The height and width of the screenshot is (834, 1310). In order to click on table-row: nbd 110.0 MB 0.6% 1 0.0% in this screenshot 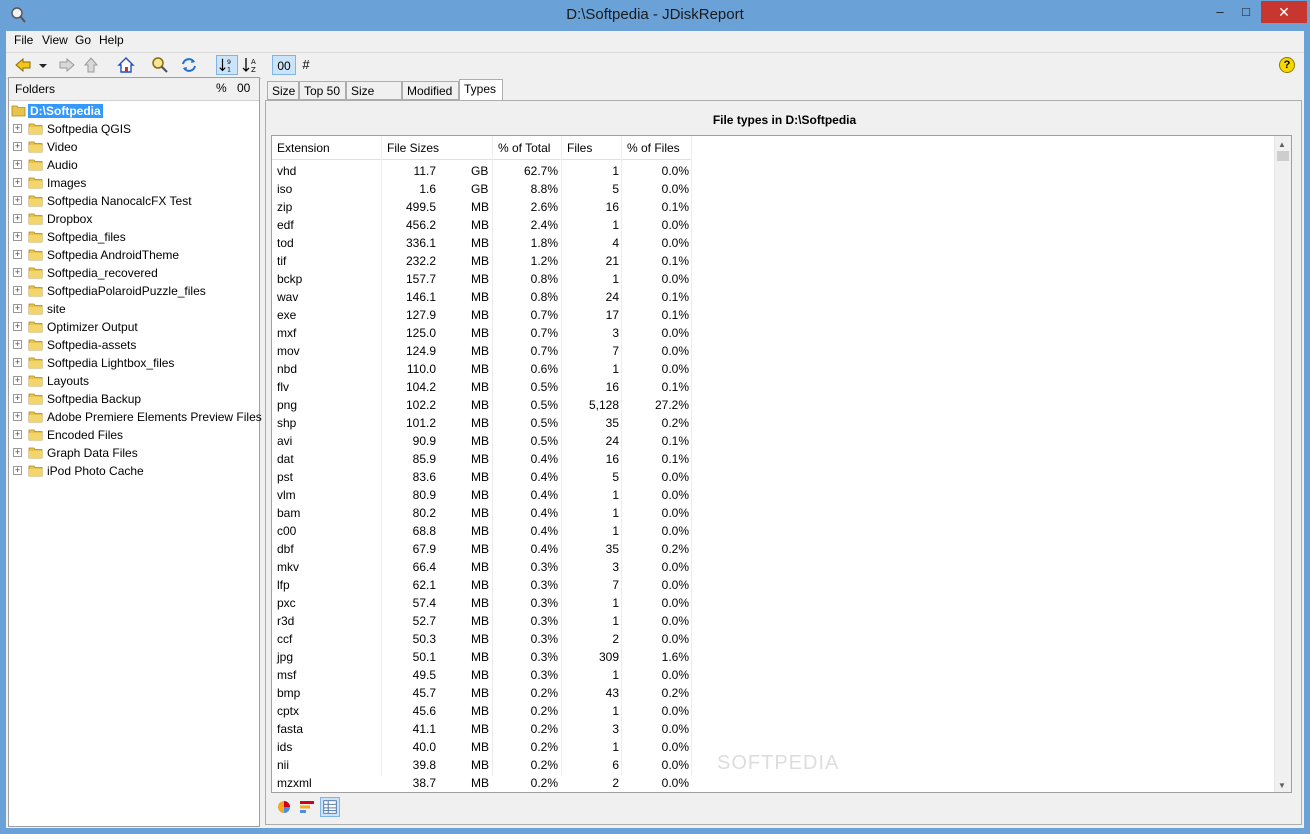, I will do `click(482, 370)`.